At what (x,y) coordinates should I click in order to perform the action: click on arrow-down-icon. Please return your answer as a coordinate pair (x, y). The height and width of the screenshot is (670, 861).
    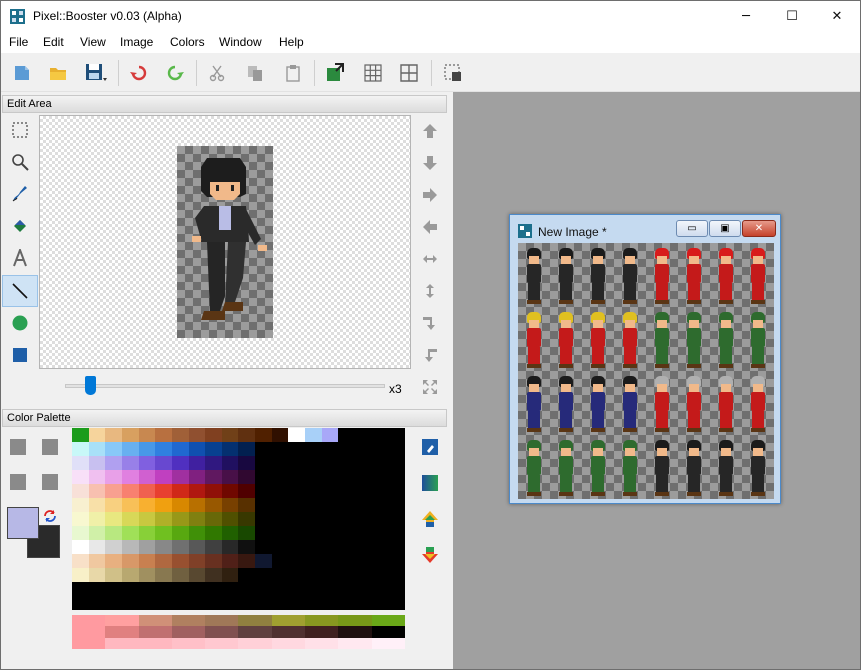
    Looking at the image, I should click on (430, 163).